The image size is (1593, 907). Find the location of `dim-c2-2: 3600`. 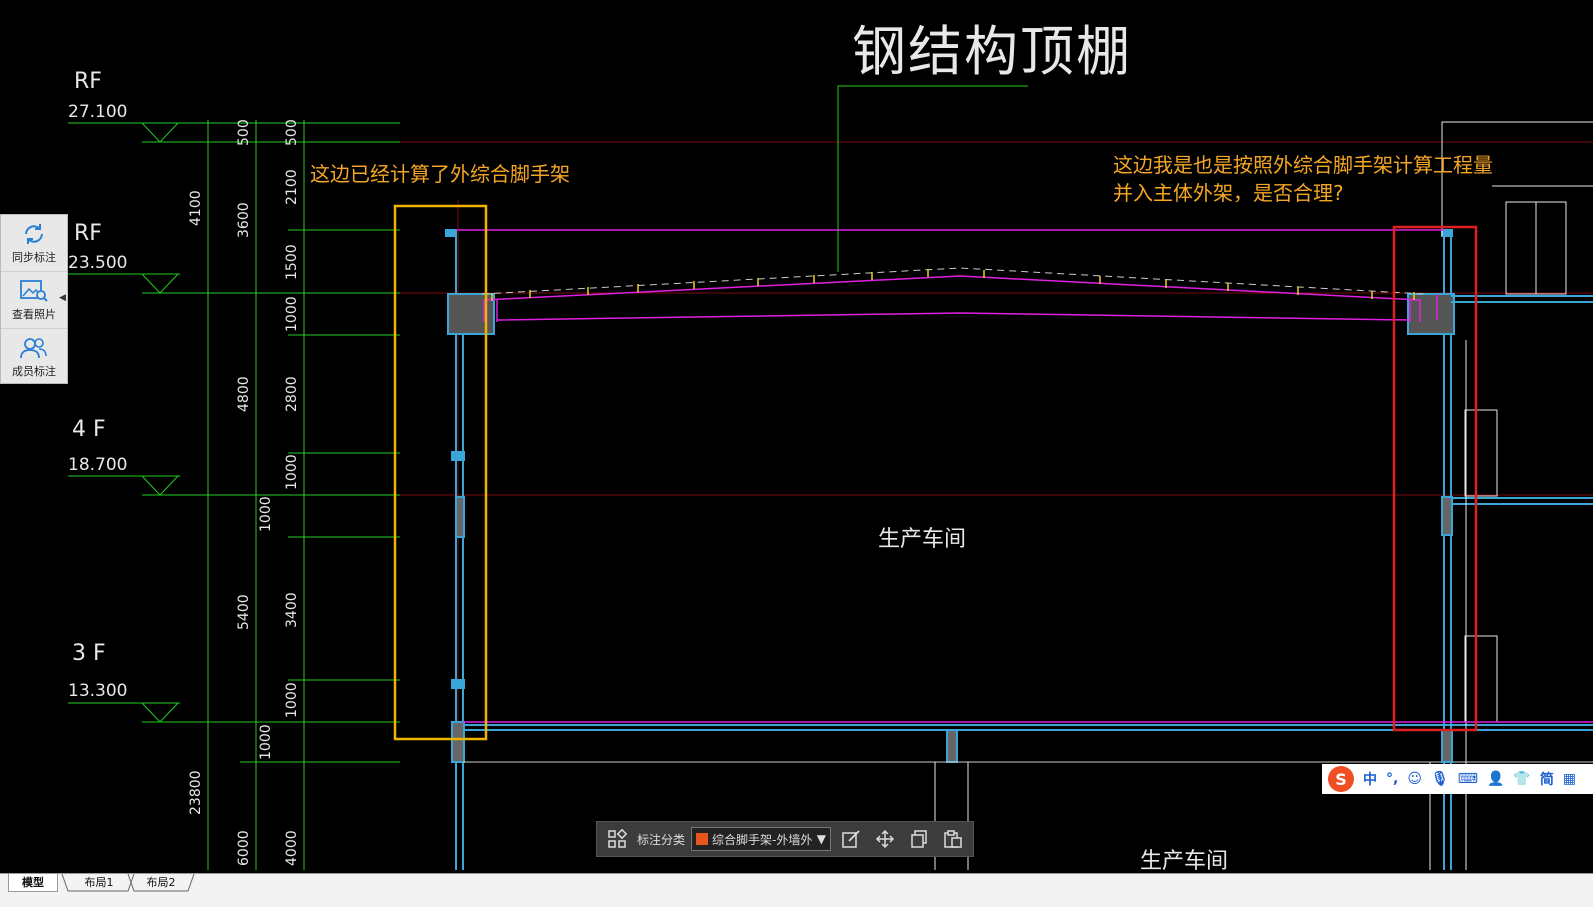

dim-c2-2: 3600 is located at coordinates (244, 220).